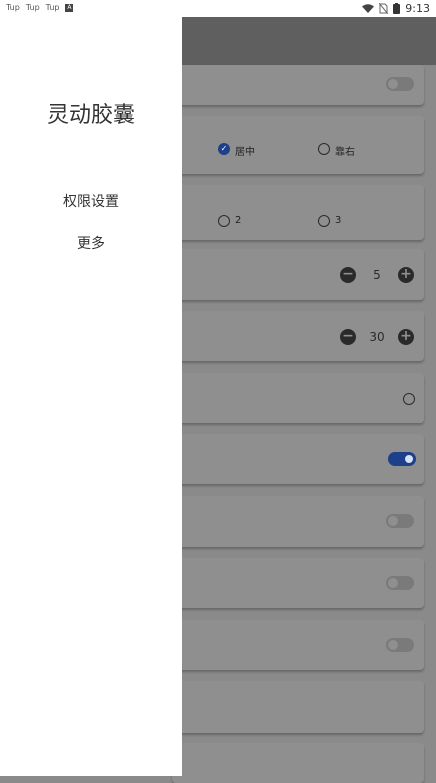  I want to click on drawer-item-permissions: 权限设置, so click(91, 201).